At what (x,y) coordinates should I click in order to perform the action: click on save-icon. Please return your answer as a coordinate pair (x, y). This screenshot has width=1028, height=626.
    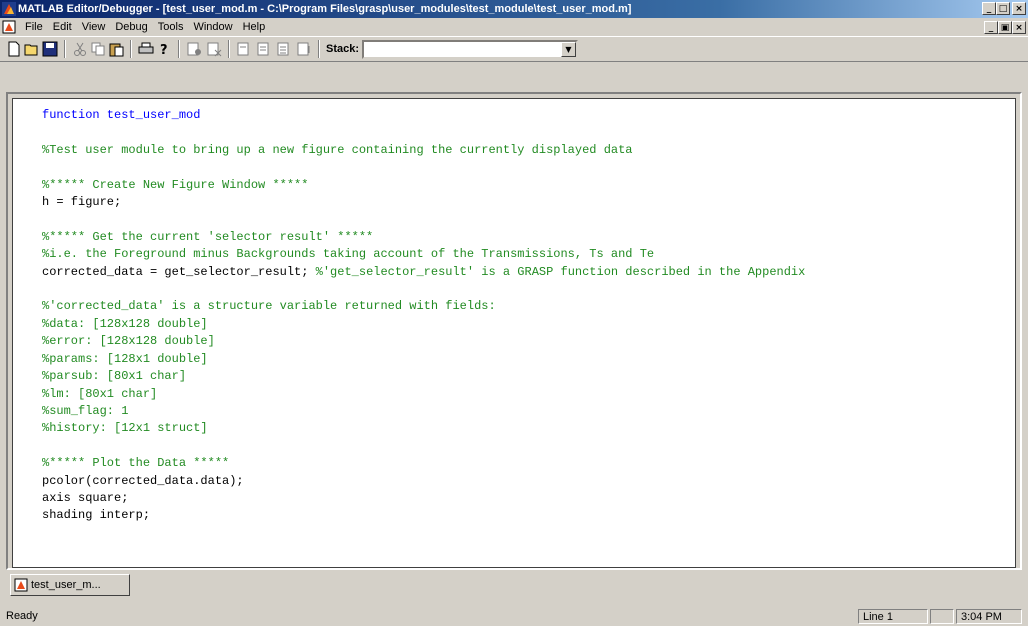
    Looking at the image, I should click on (50, 49).